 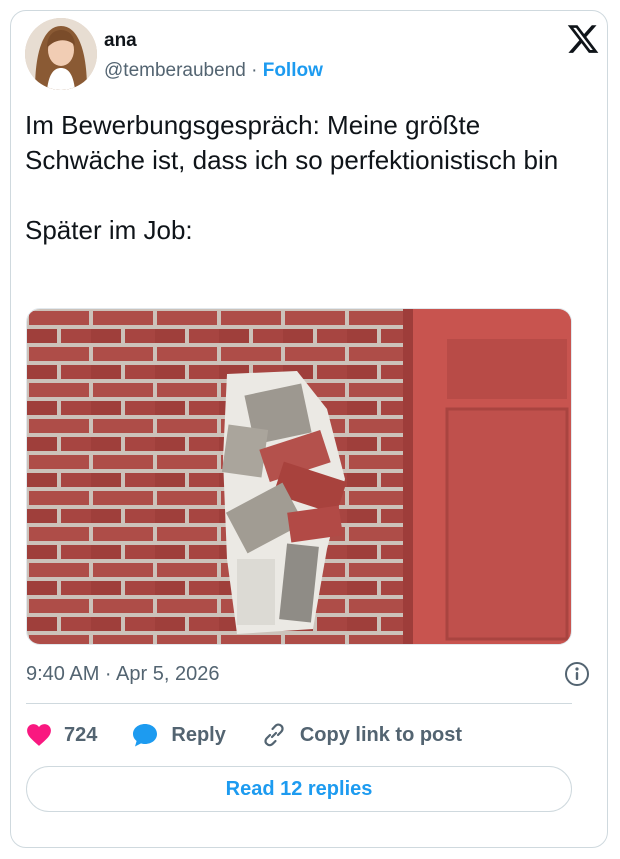 What do you see at coordinates (61, 54) in the screenshot?
I see `avatar` at bounding box center [61, 54].